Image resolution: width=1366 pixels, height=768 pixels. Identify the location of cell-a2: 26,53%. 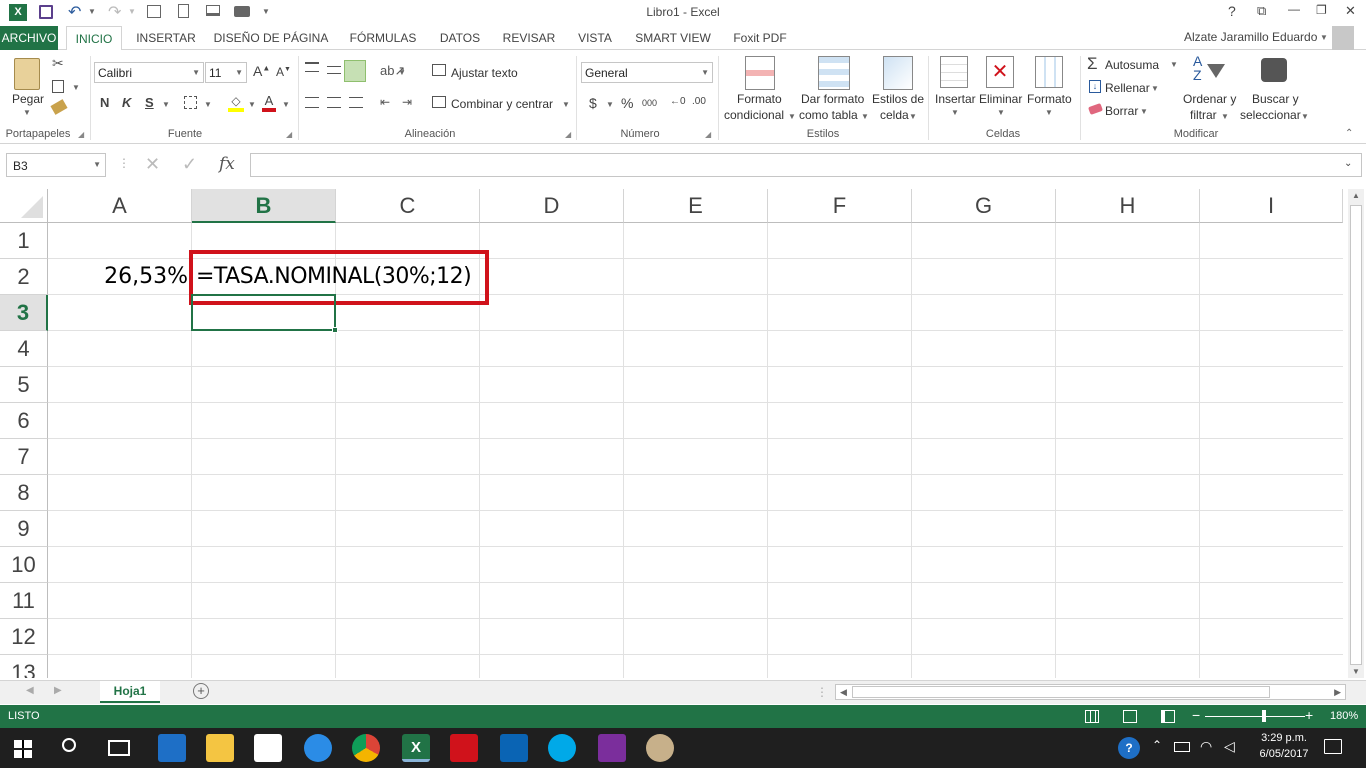
(118, 276).